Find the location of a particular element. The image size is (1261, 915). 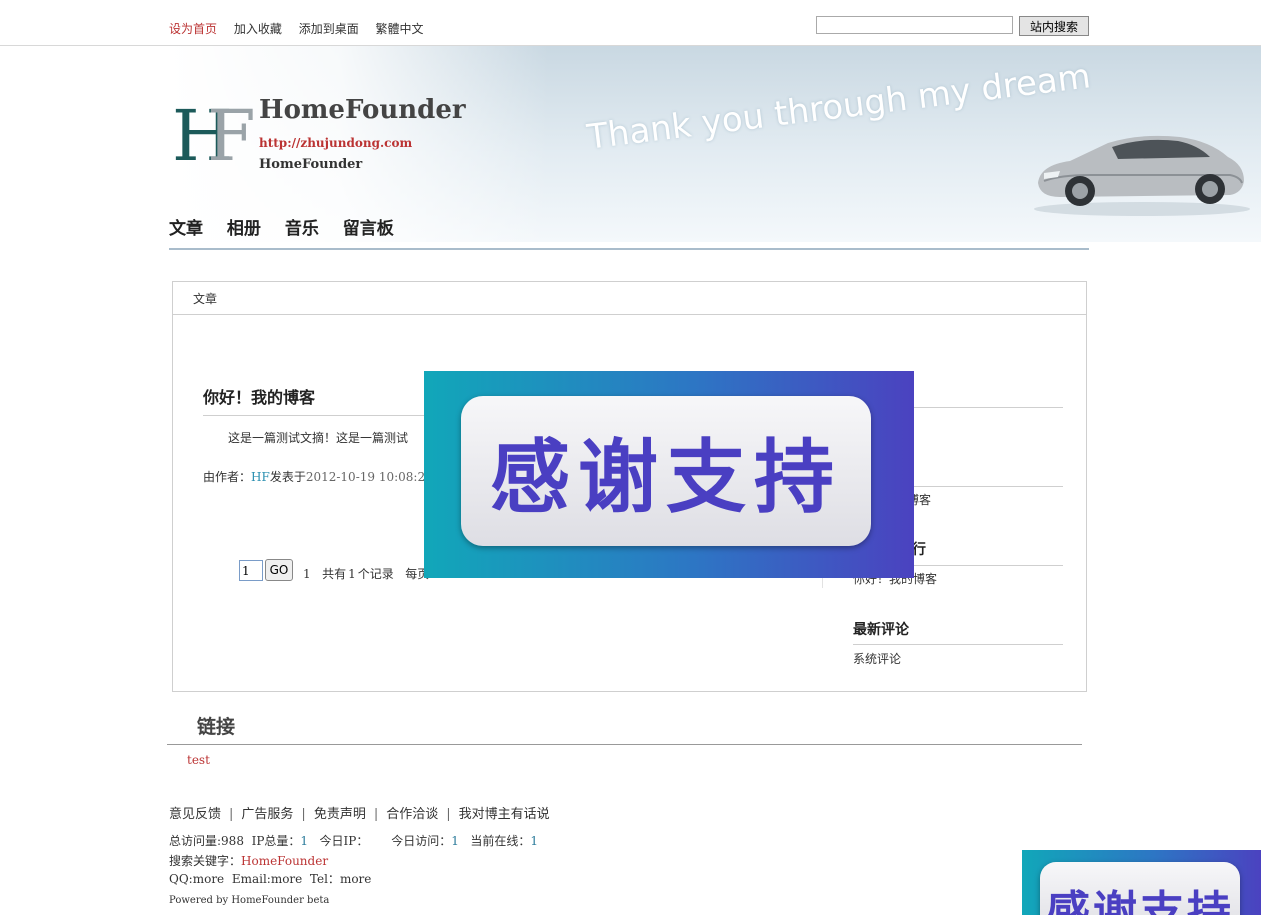

keywords-label: 搜索关键字： is located at coordinates (205, 861).